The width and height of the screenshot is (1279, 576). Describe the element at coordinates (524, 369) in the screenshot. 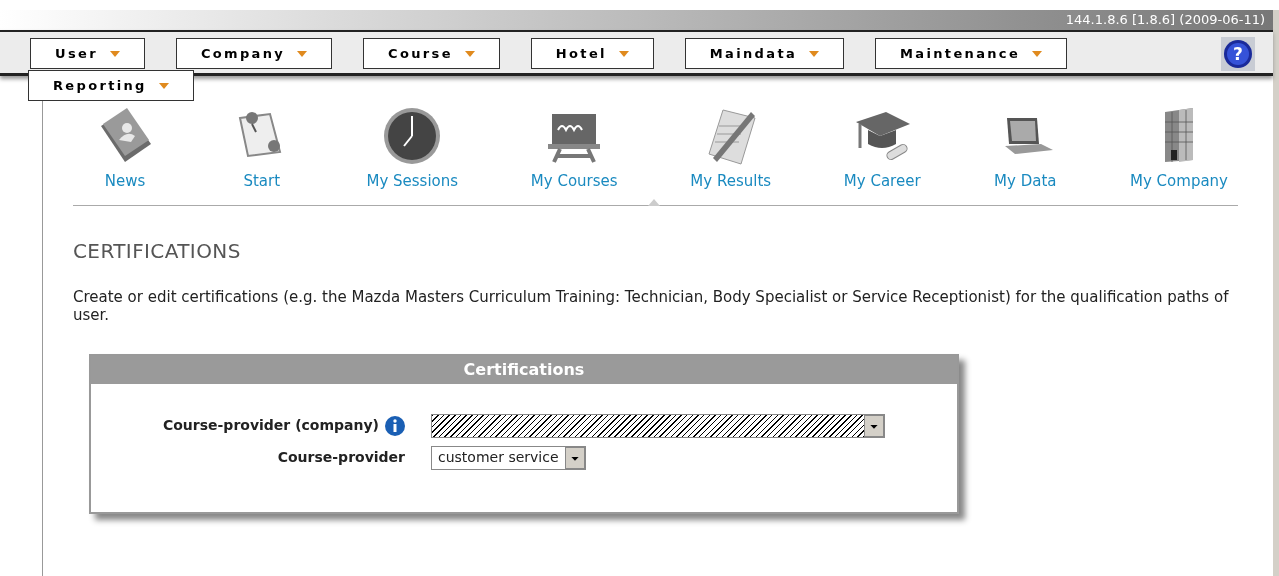

I see `panel-title: Certifications` at that location.